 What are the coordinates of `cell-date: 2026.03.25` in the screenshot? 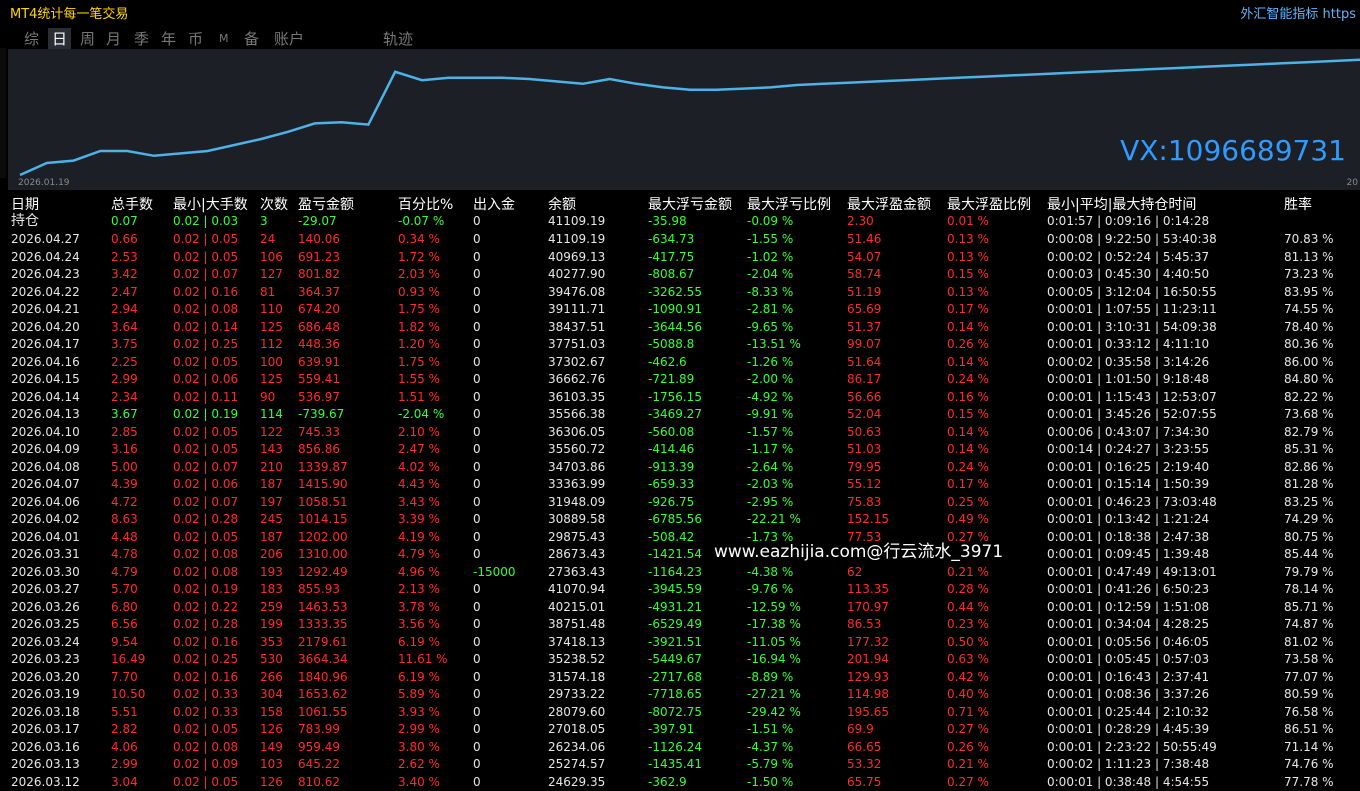 It's located at (45, 624).